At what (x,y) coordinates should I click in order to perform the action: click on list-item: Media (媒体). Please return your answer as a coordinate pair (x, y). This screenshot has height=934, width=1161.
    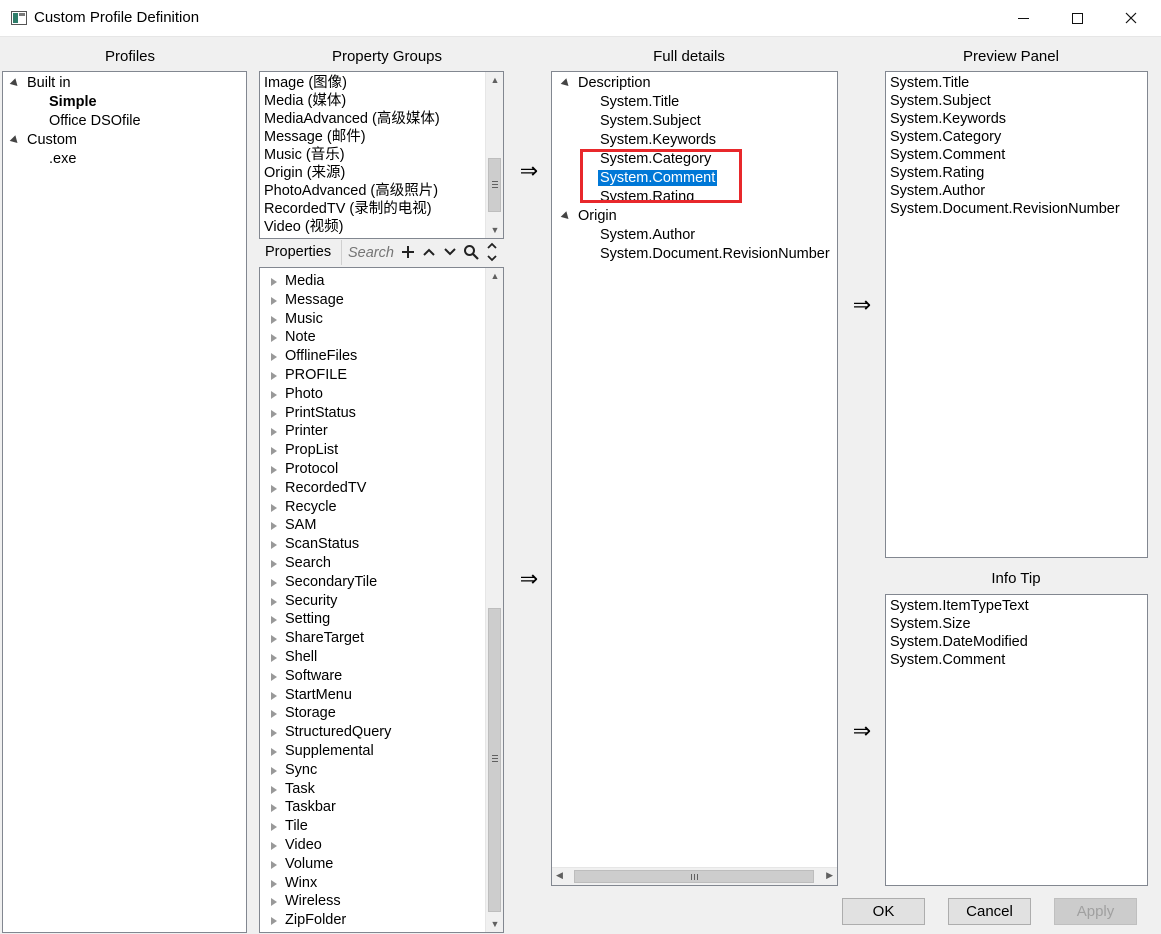
    Looking at the image, I should click on (305, 101).